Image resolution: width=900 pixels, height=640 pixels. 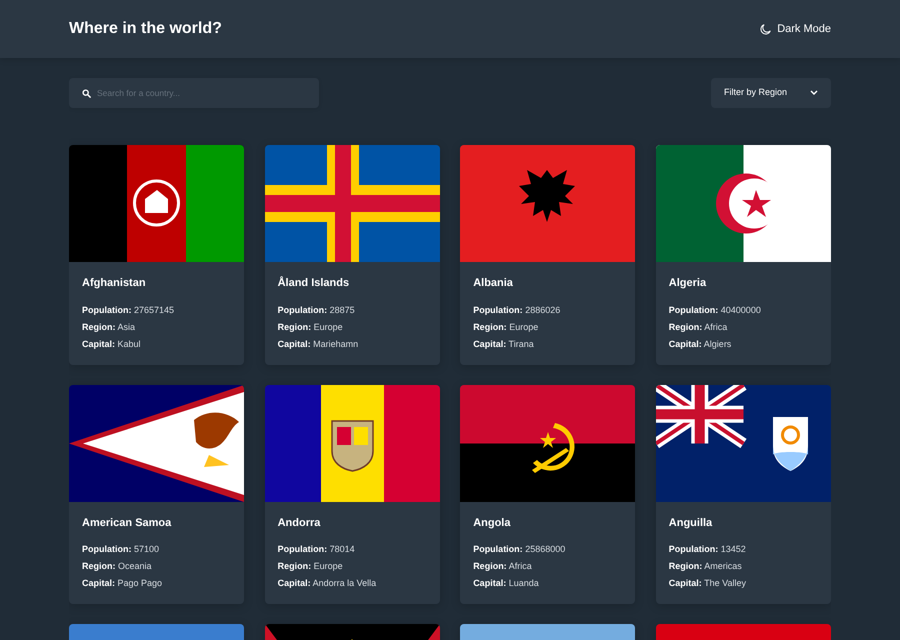 I want to click on country-detail: Capital: Algiers, so click(x=700, y=344).